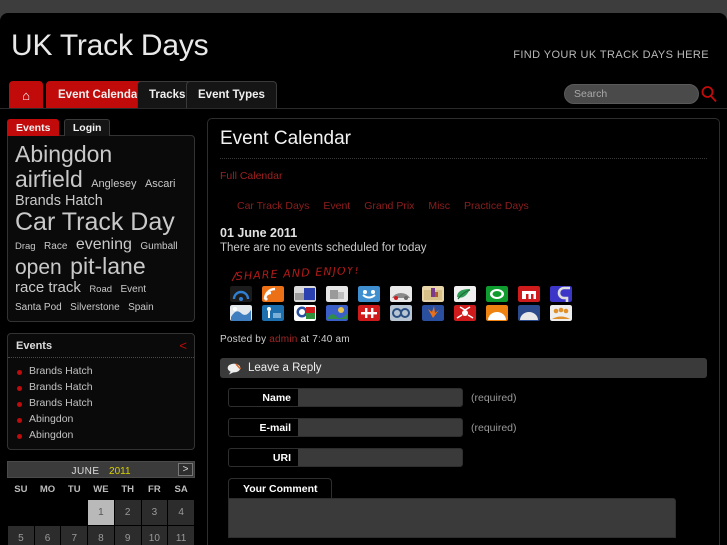 Image resolution: width=727 pixels, height=545 pixels. Describe the element at coordinates (467, 427) in the screenshot. I see `comment-form-fields: Name (required) E-mail (required) URI` at that location.